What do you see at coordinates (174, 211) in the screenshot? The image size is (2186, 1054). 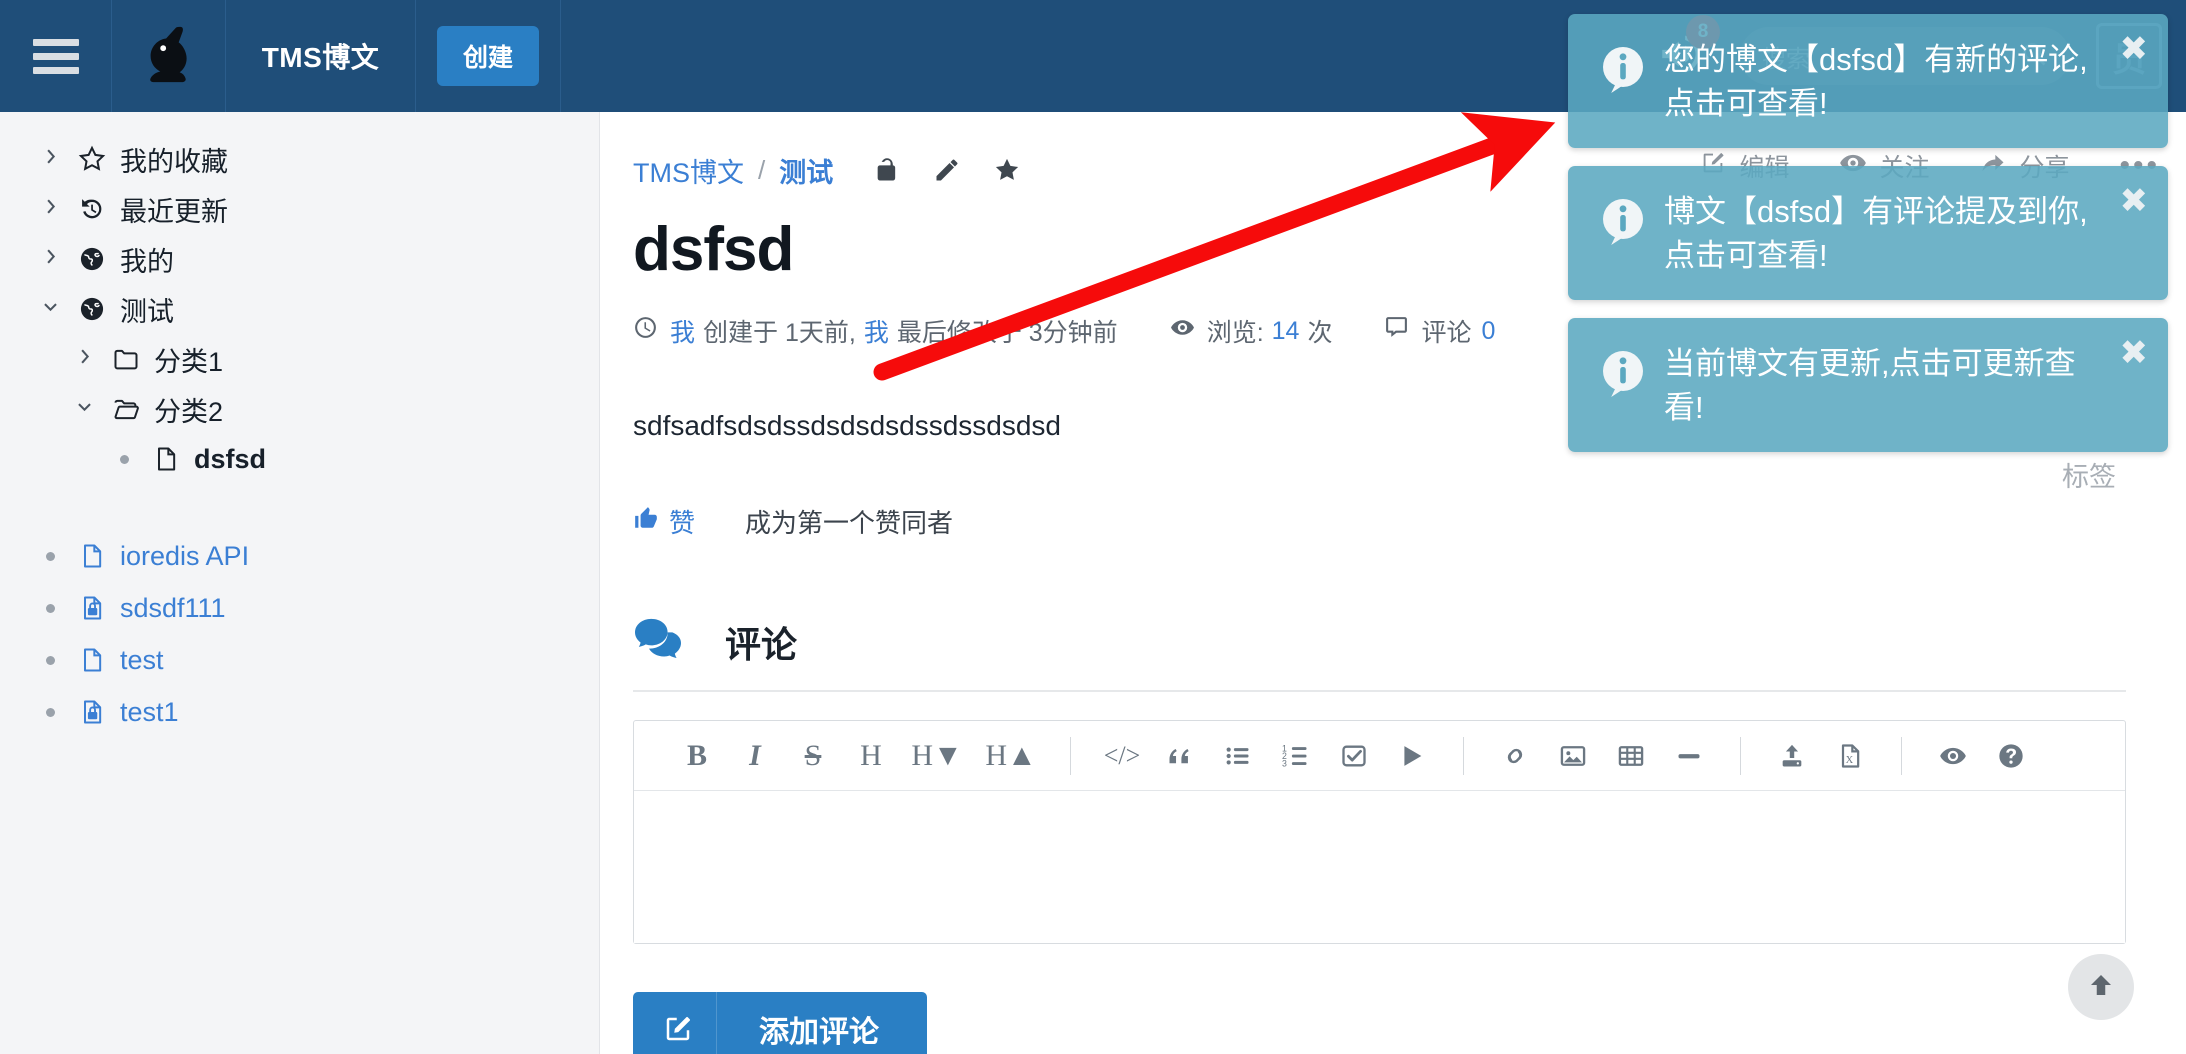 I see `sidebar-tree-item-label: 最近更新` at bounding box center [174, 211].